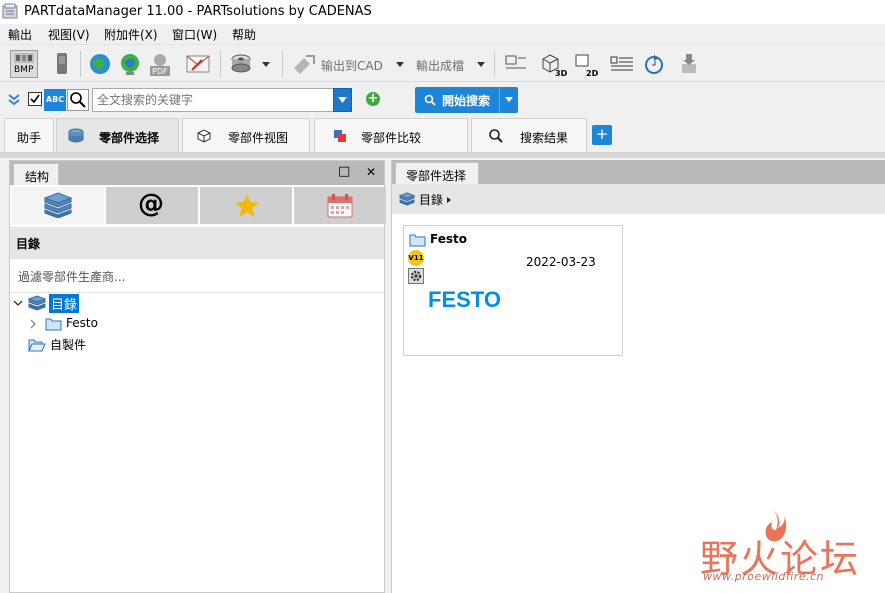 The height and width of the screenshot is (593, 885). I want to click on bmp-label: BMP, so click(24, 70).